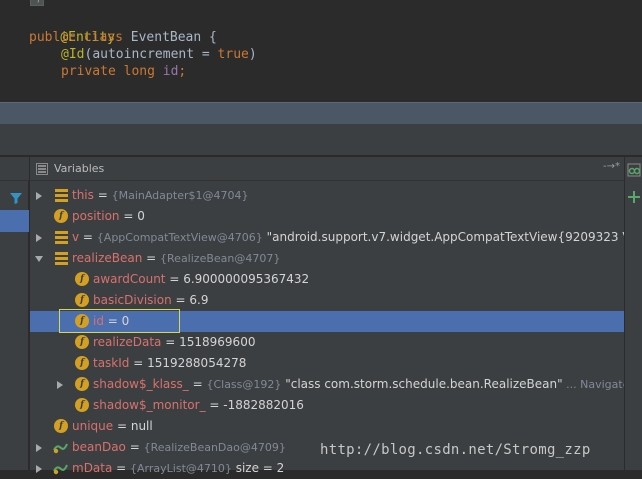  I want to click on collapse-arrow-icon, so click(39, 259).